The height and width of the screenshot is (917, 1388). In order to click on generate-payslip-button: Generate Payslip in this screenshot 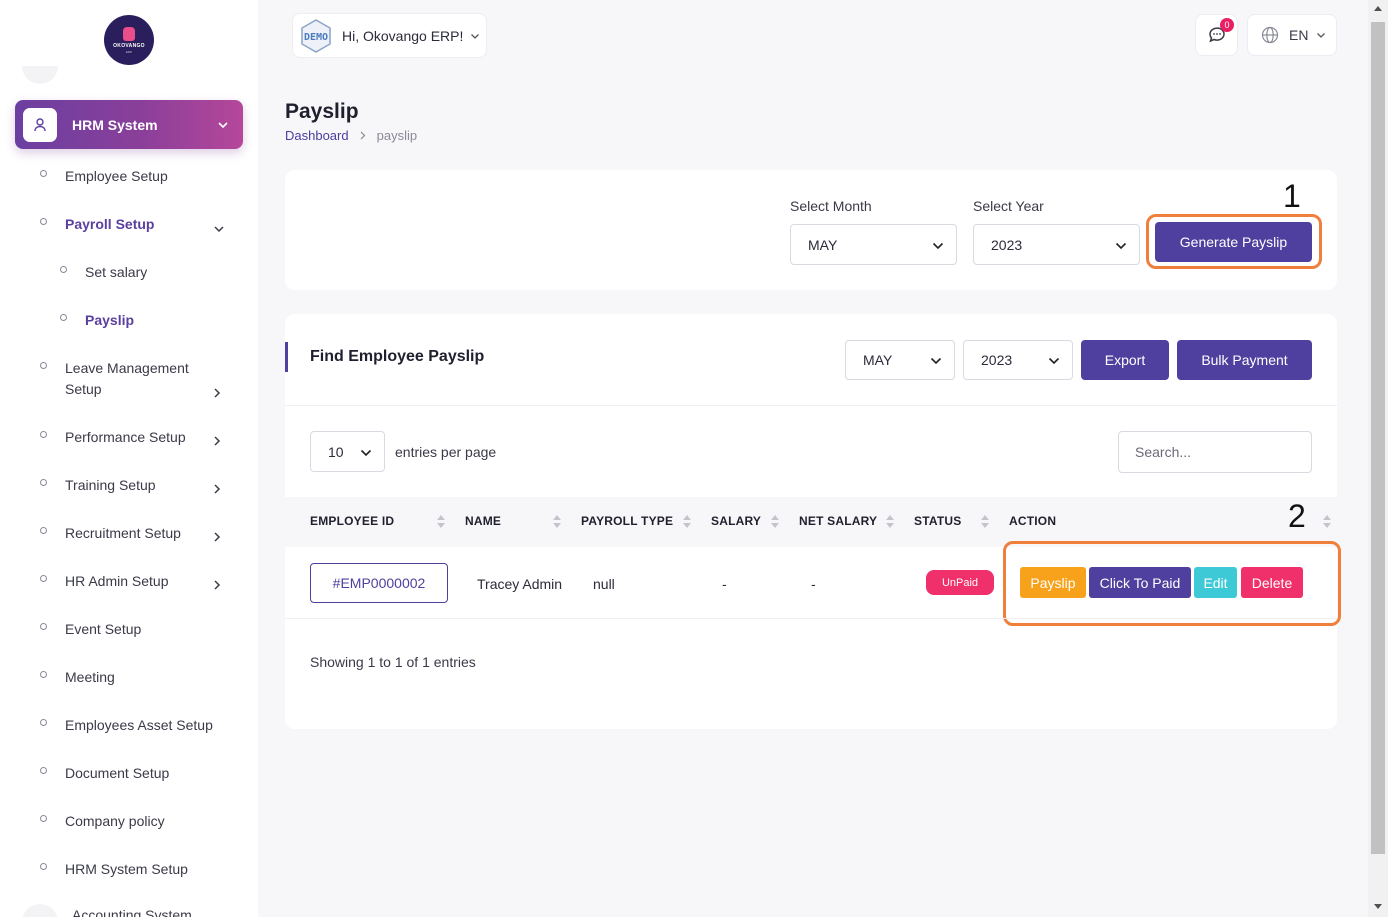, I will do `click(1233, 242)`.